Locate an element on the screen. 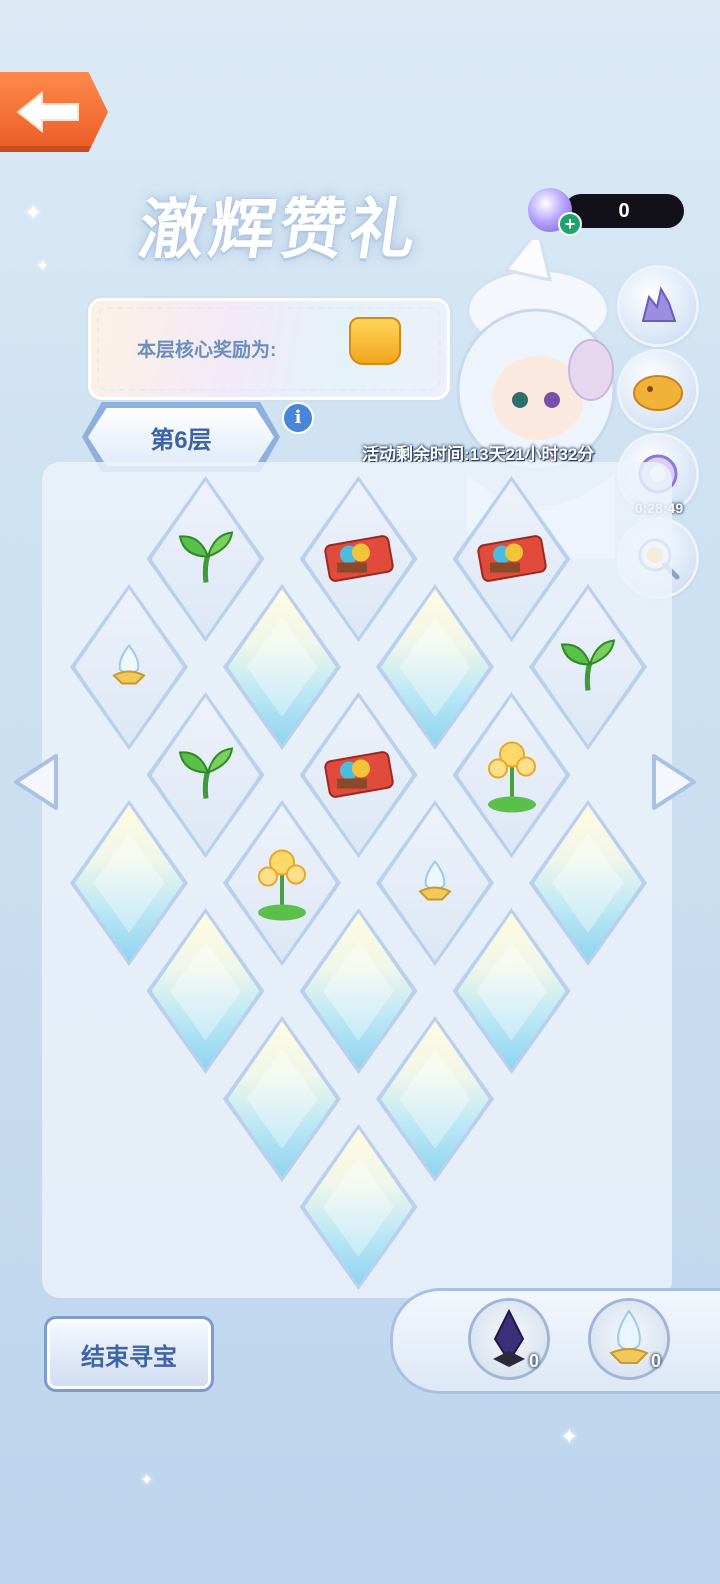  board-tile is located at coordinates (358, 1207).